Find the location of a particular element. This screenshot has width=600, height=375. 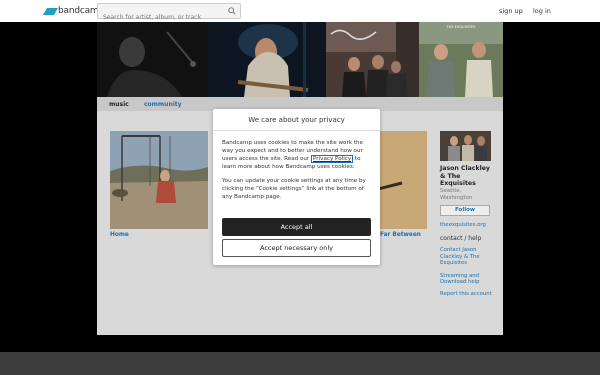

contact-help-heading: contact / help is located at coordinates (461, 238).